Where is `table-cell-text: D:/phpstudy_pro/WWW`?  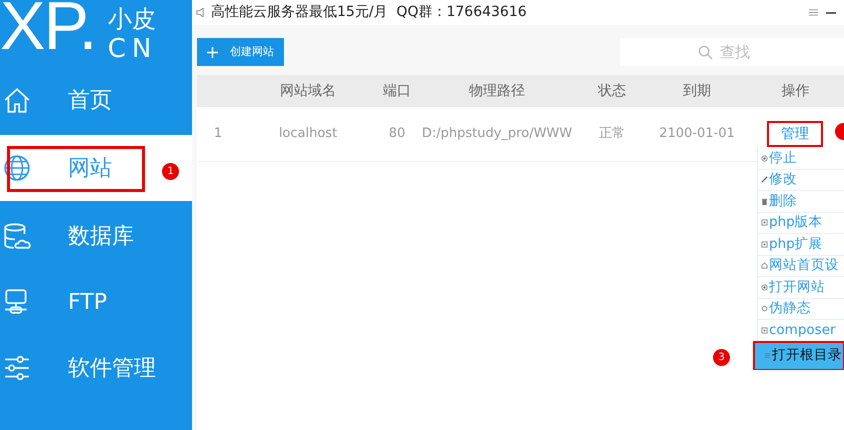 table-cell-text: D:/phpstudy_pro/WWW is located at coordinates (497, 134).